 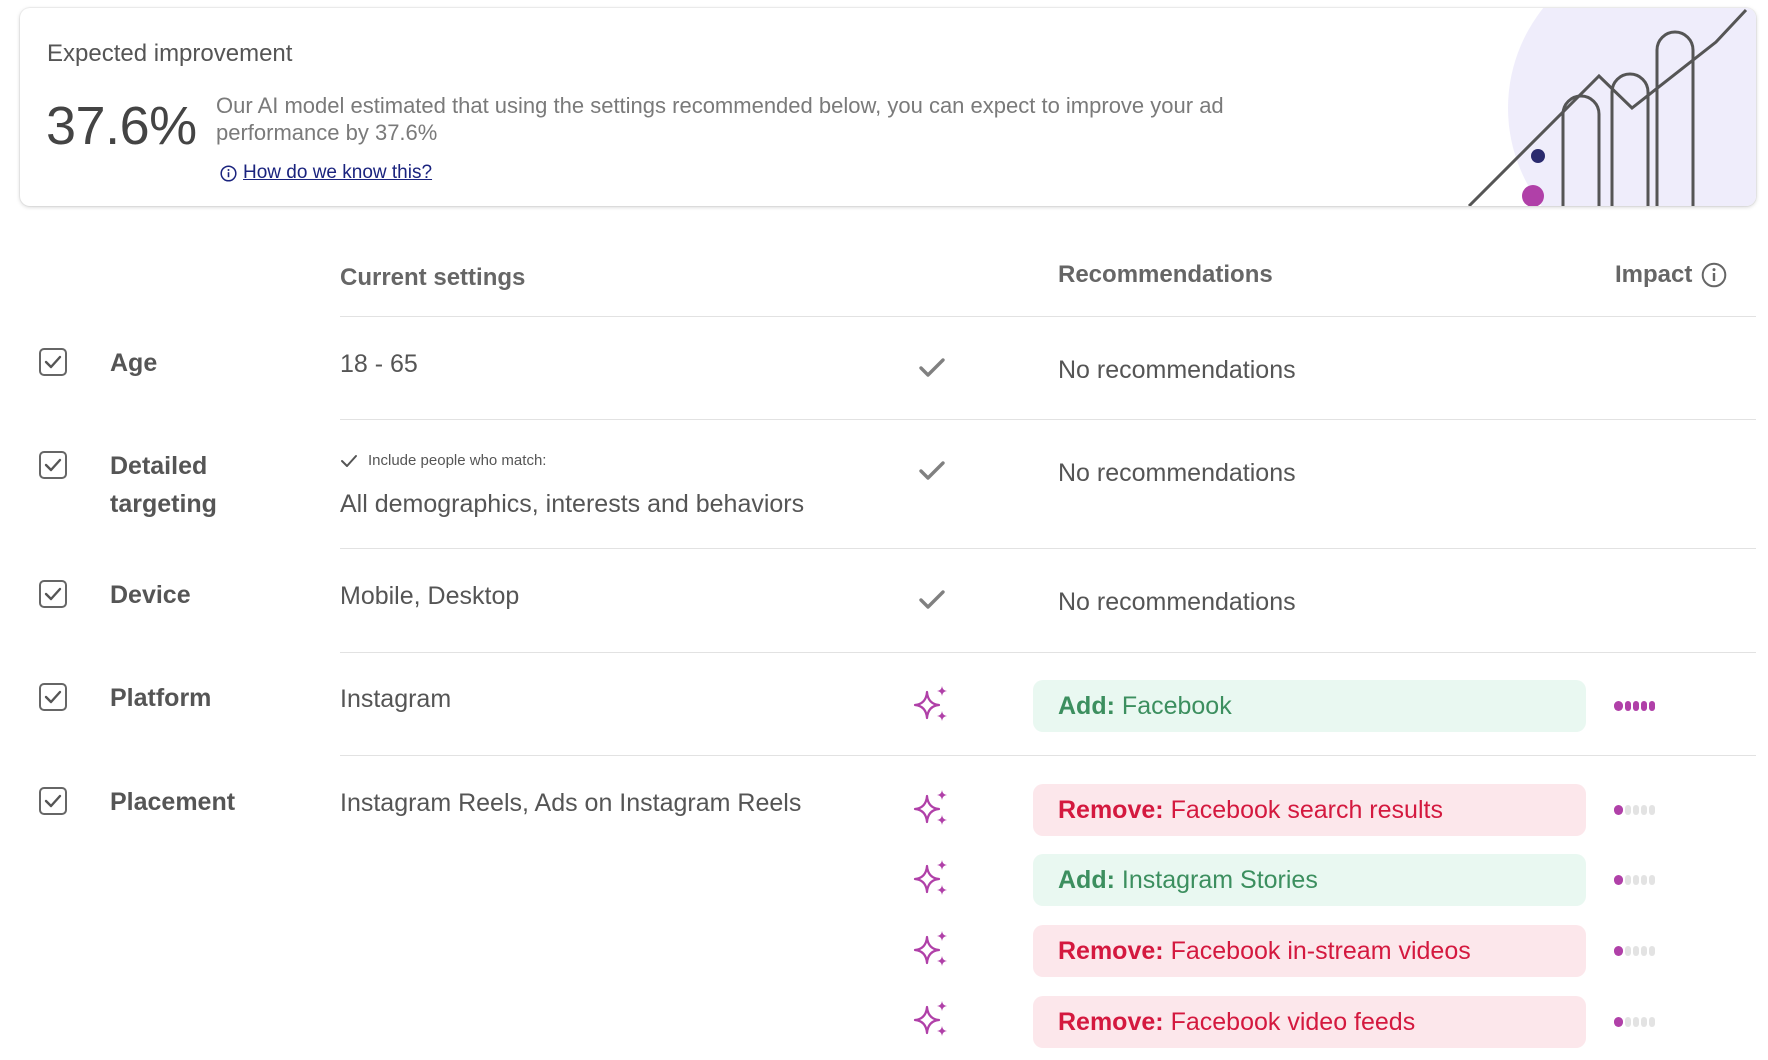 I want to click on header-impact: Impact, so click(x=1671, y=275).